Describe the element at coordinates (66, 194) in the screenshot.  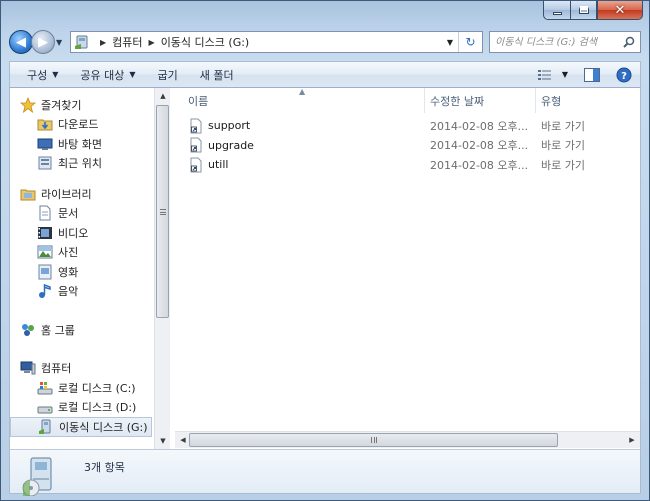
I see `nav-libraries-label: 라이브러리` at that location.